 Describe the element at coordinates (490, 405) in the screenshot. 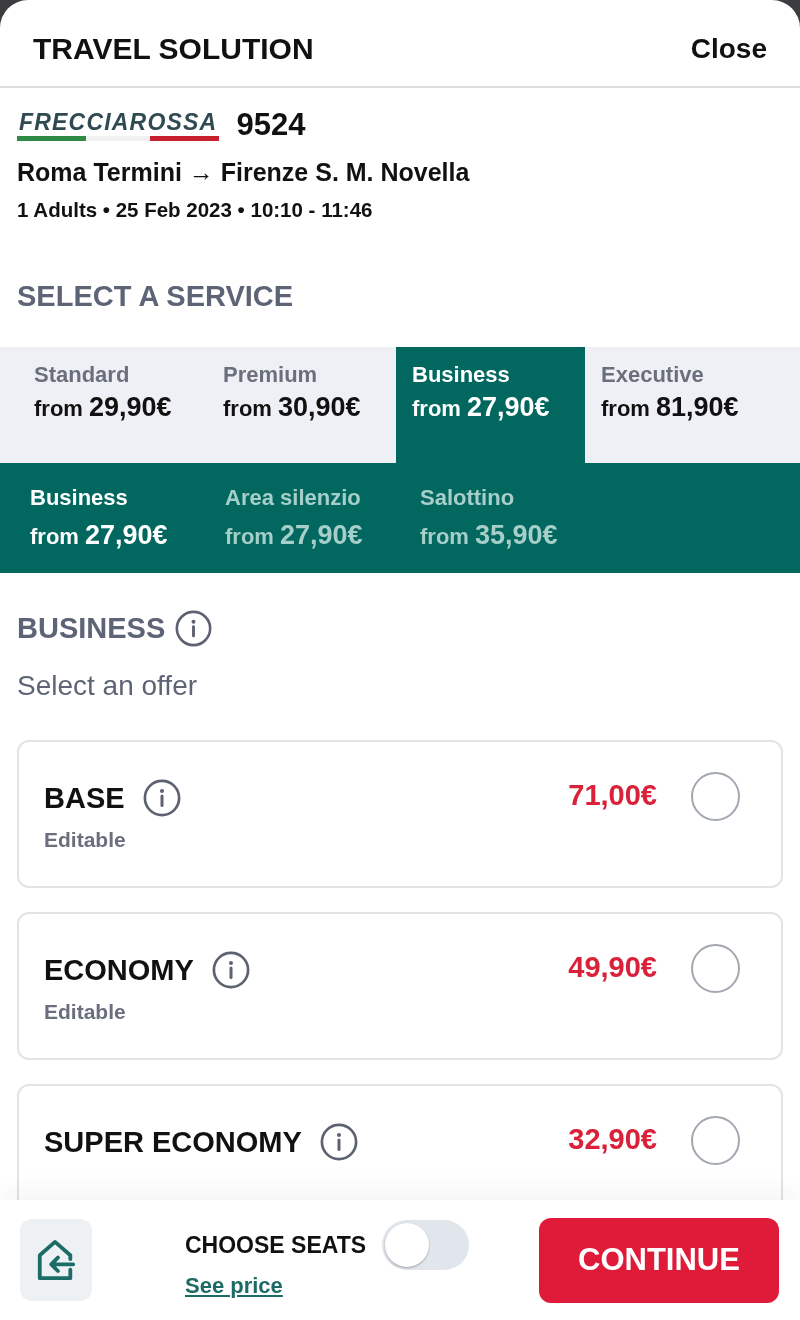

I see `service-tab: Business from 27,90€` at that location.